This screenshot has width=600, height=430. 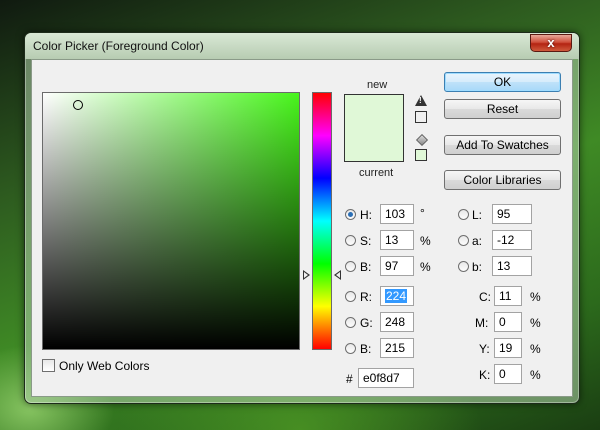 I want to click on cyan-label: C:, so click(x=485, y=297).